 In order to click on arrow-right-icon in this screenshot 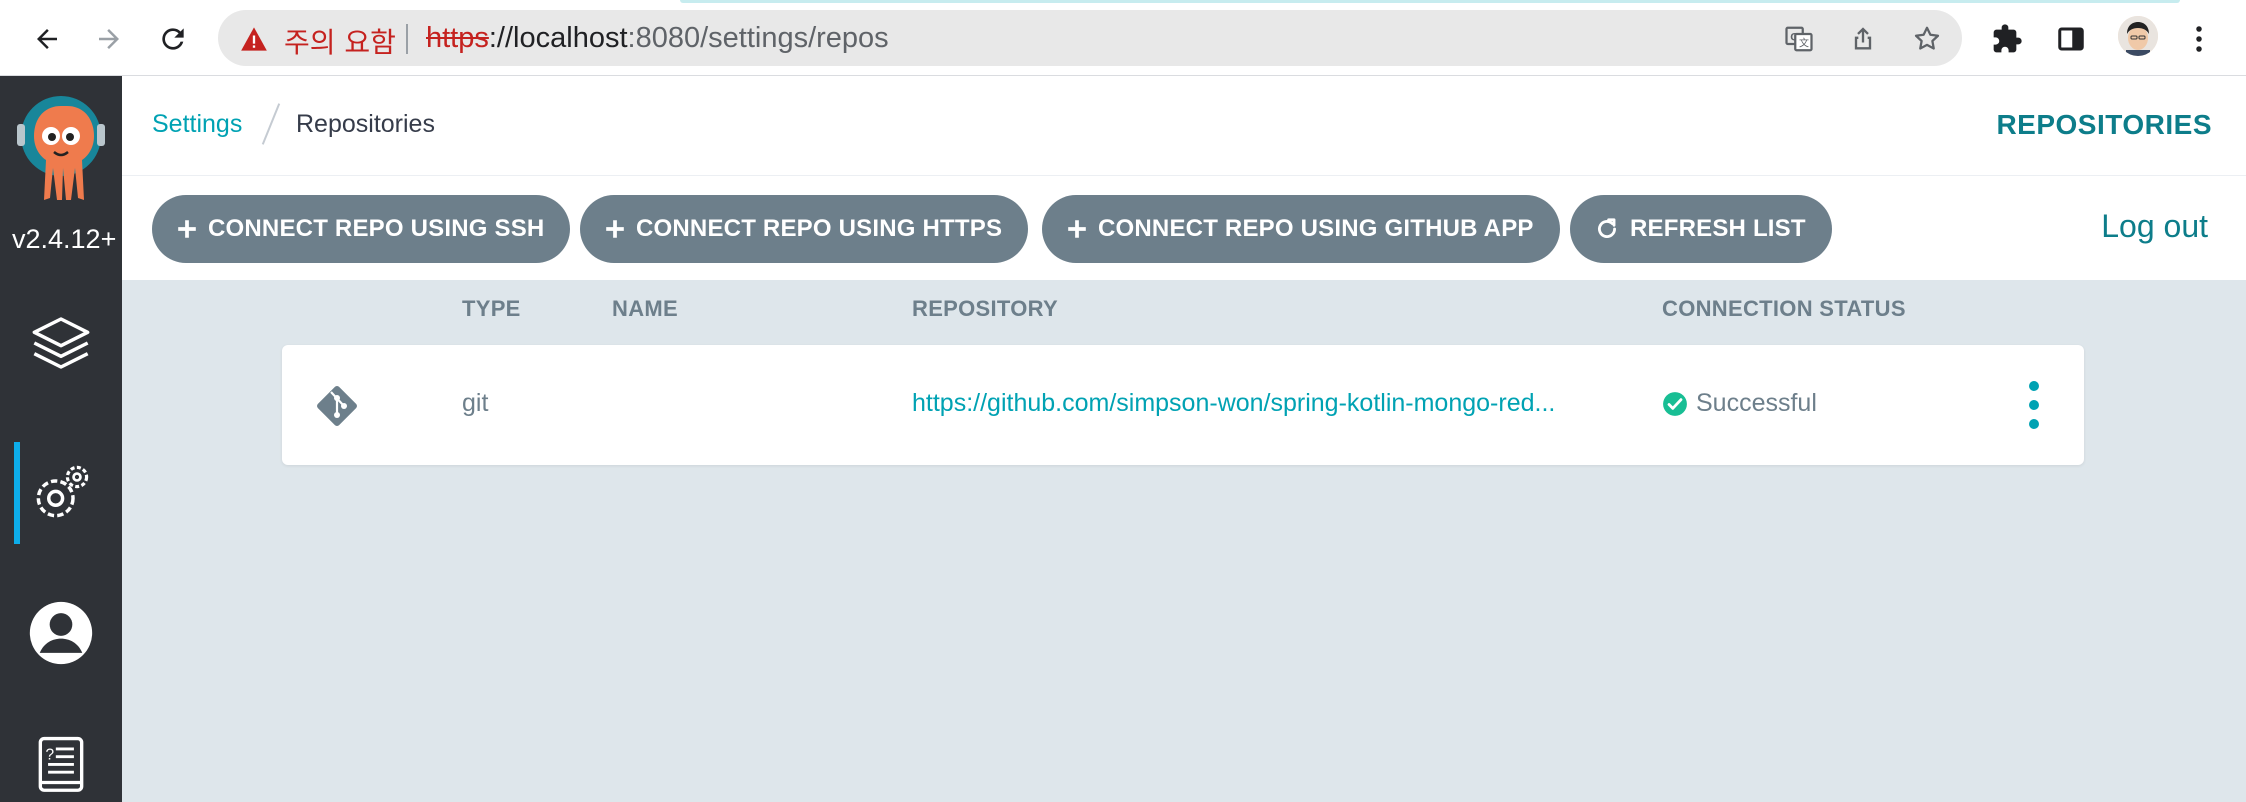, I will do `click(109, 39)`.